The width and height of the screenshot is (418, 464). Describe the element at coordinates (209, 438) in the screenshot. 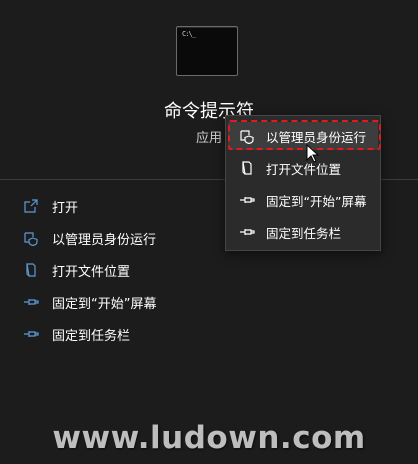

I see `watermark: www.ludown.com` at that location.